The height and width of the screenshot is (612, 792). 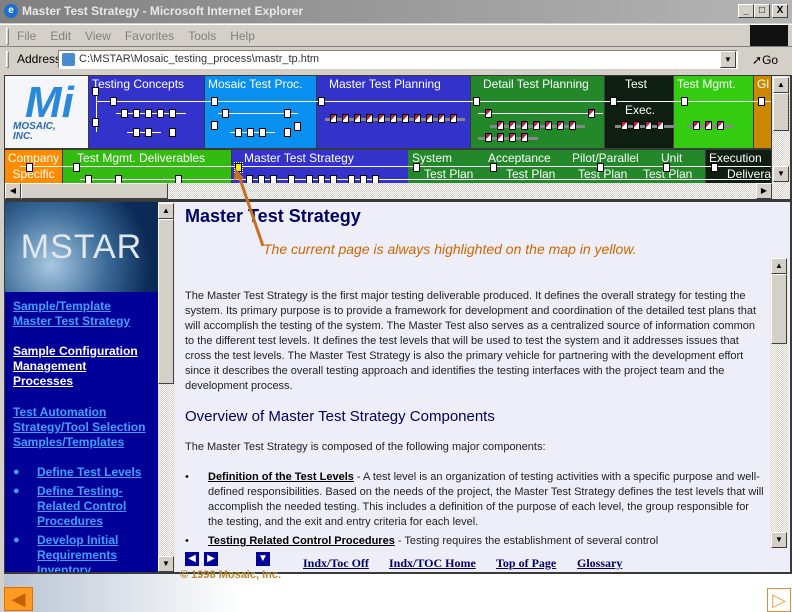 What do you see at coordinates (762, 112) in the screenshot?
I see `map-glossary: Gl` at bounding box center [762, 112].